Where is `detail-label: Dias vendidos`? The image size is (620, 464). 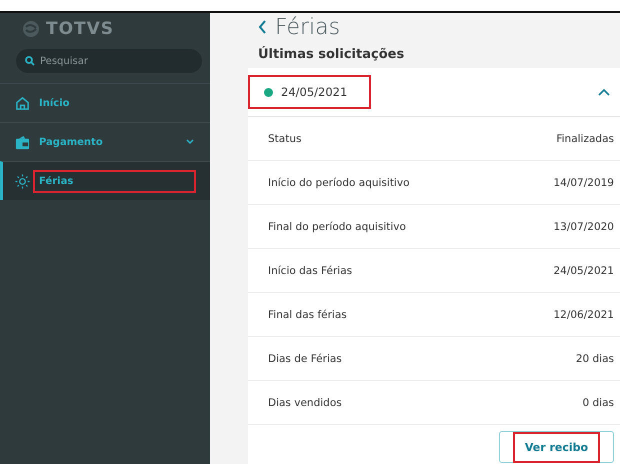
detail-label: Dias vendidos is located at coordinates (305, 402).